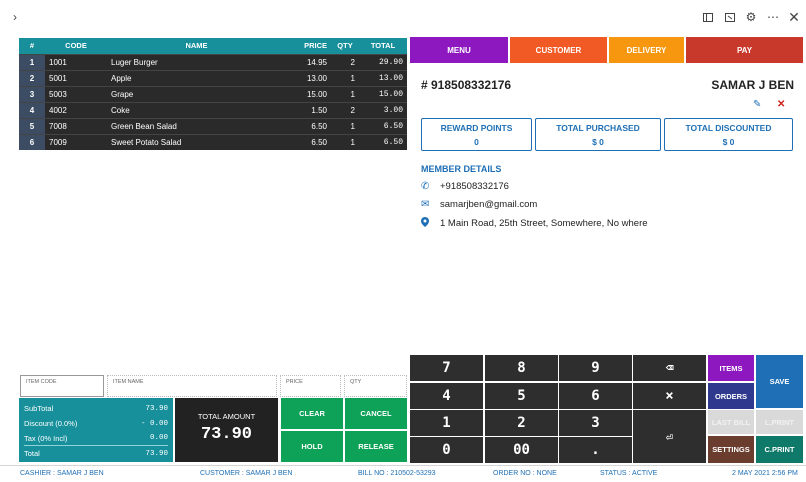 This screenshot has height=482, width=806. Describe the element at coordinates (15, 17) in the screenshot. I see `chevron-right-icon: ›` at that location.